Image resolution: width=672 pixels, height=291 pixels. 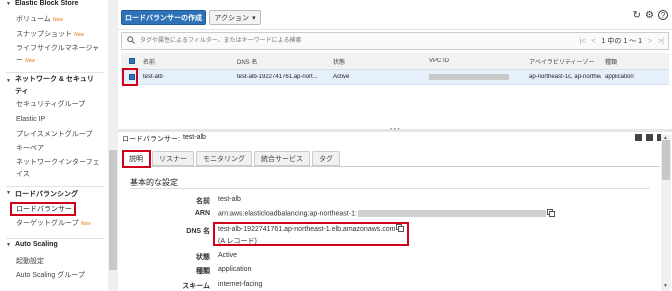 What do you see at coordinates (619, 77) in the screenshot?
I see `cell-type: application` at bounding box center [619, 77].